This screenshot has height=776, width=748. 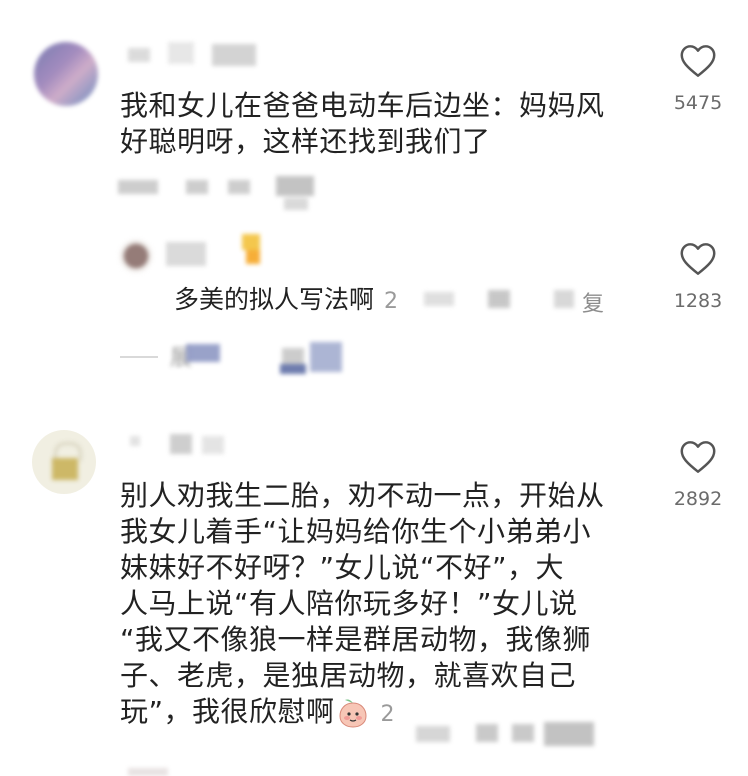 What do you see at coordinates (514, 300) in the screenshot?
I see `reply-meta-obscured` at bounding box center [514, 300].